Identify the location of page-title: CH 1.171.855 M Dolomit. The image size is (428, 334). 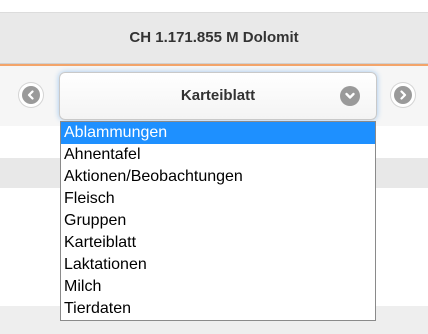
(214, 37).